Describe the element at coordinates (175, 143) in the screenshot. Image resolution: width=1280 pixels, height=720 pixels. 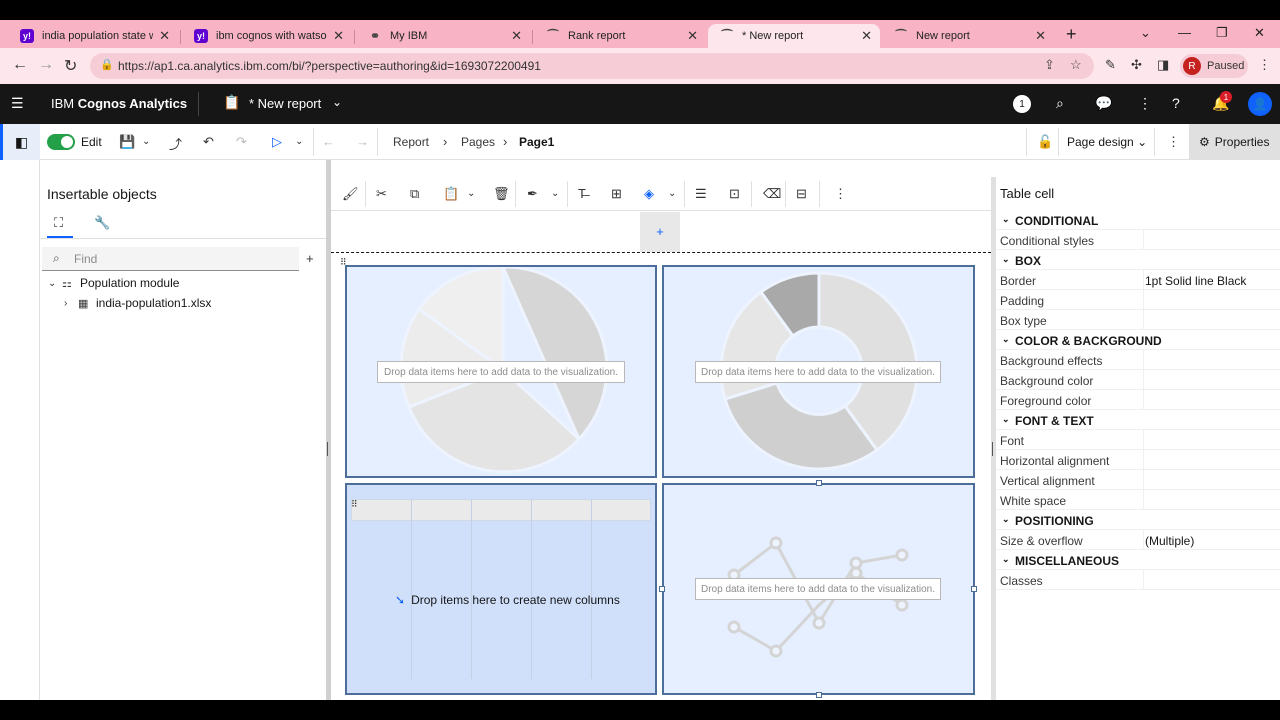
I see `share-icon: ⤴` at that location.